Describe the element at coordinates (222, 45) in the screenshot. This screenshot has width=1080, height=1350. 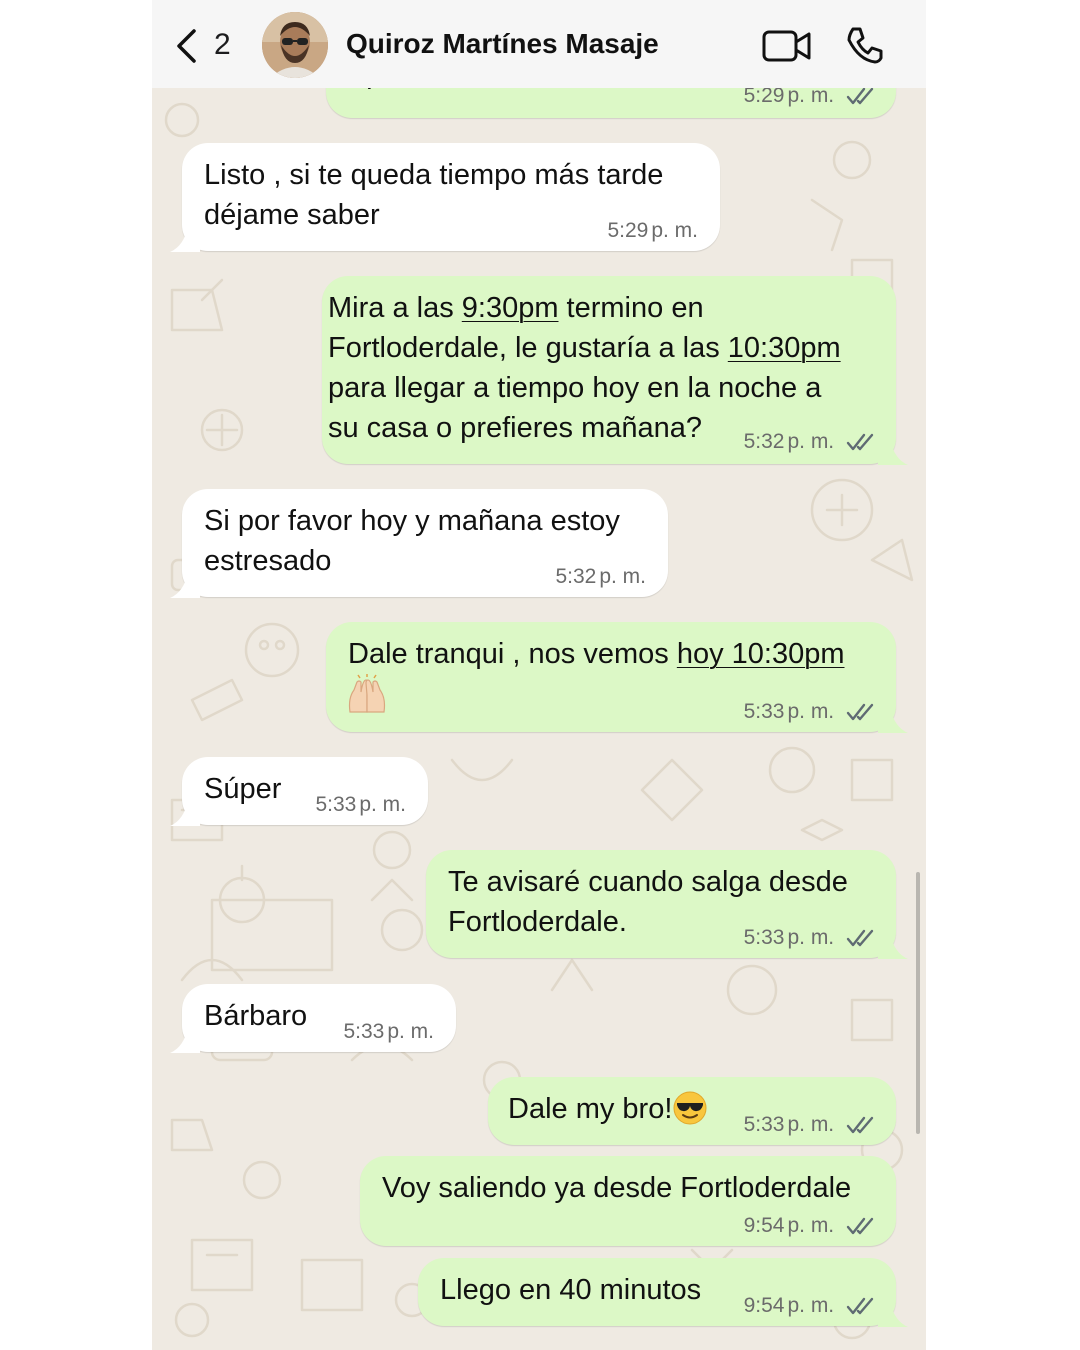
I see `unread-count: 2` at that location.